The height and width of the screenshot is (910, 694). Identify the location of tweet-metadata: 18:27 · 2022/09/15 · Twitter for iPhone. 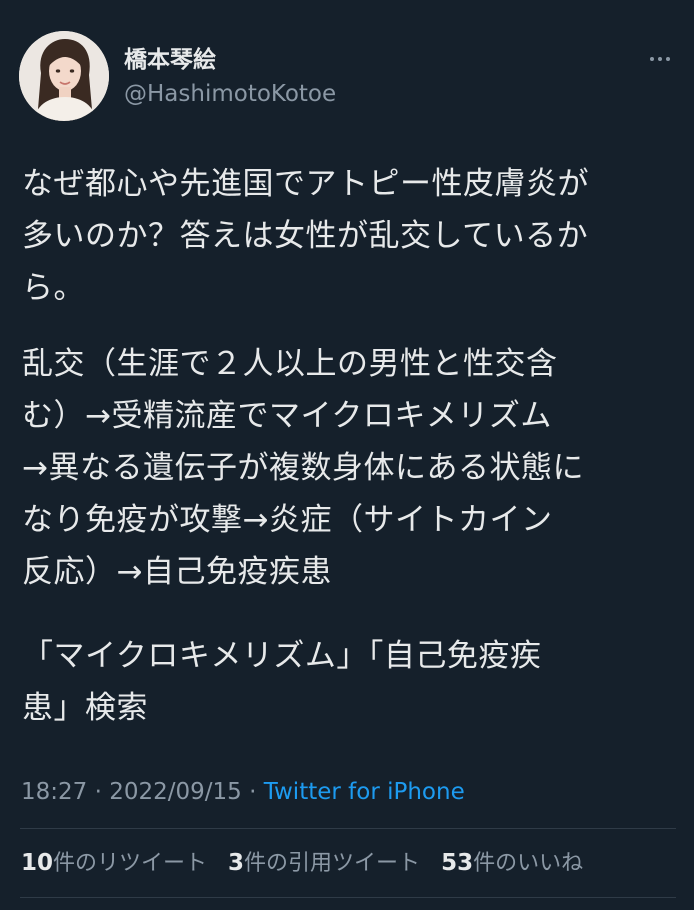
(243, 792).